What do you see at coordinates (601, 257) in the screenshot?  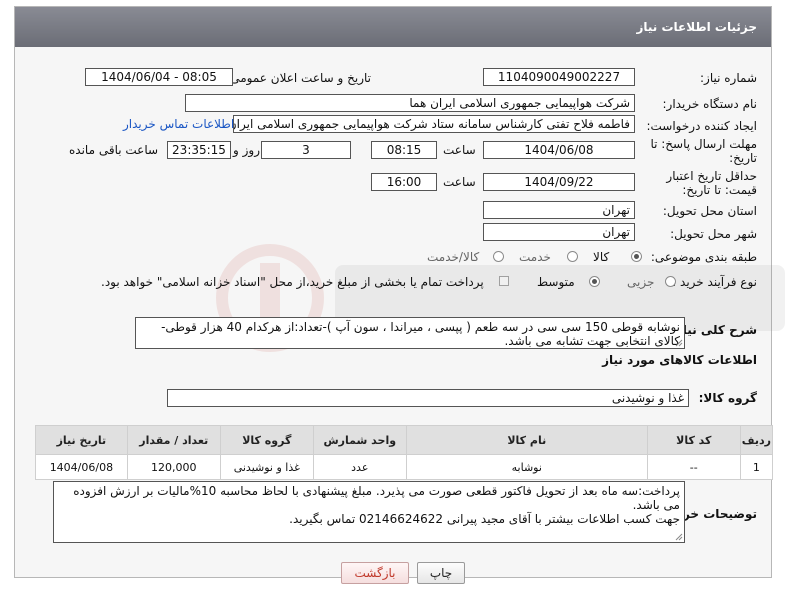 I see `category-option-goods: کالا` at bounding box center [601, 257].